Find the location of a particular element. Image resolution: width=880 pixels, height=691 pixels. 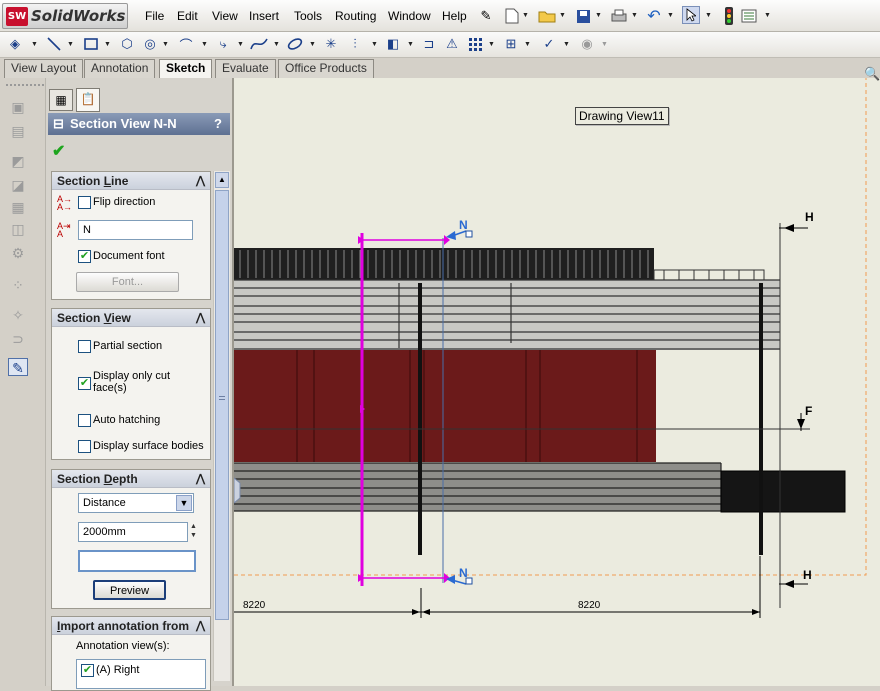

select-arrow-icon is located at coordinates (691, 15).